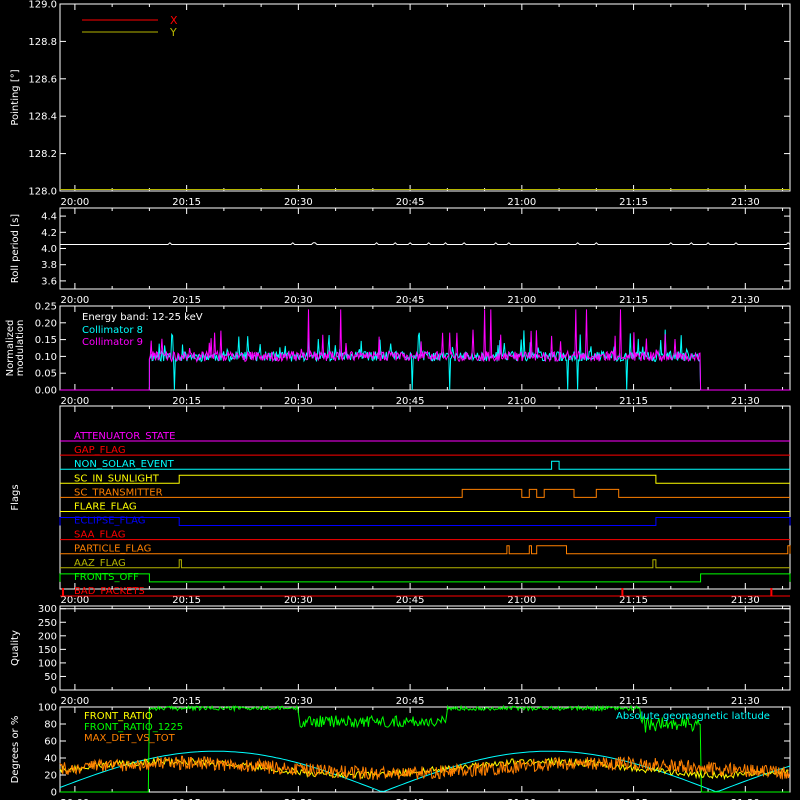 This screenshot has height=800, width=800. I want to click on pointing-xtick-label: 20:15, so click(186, 202).